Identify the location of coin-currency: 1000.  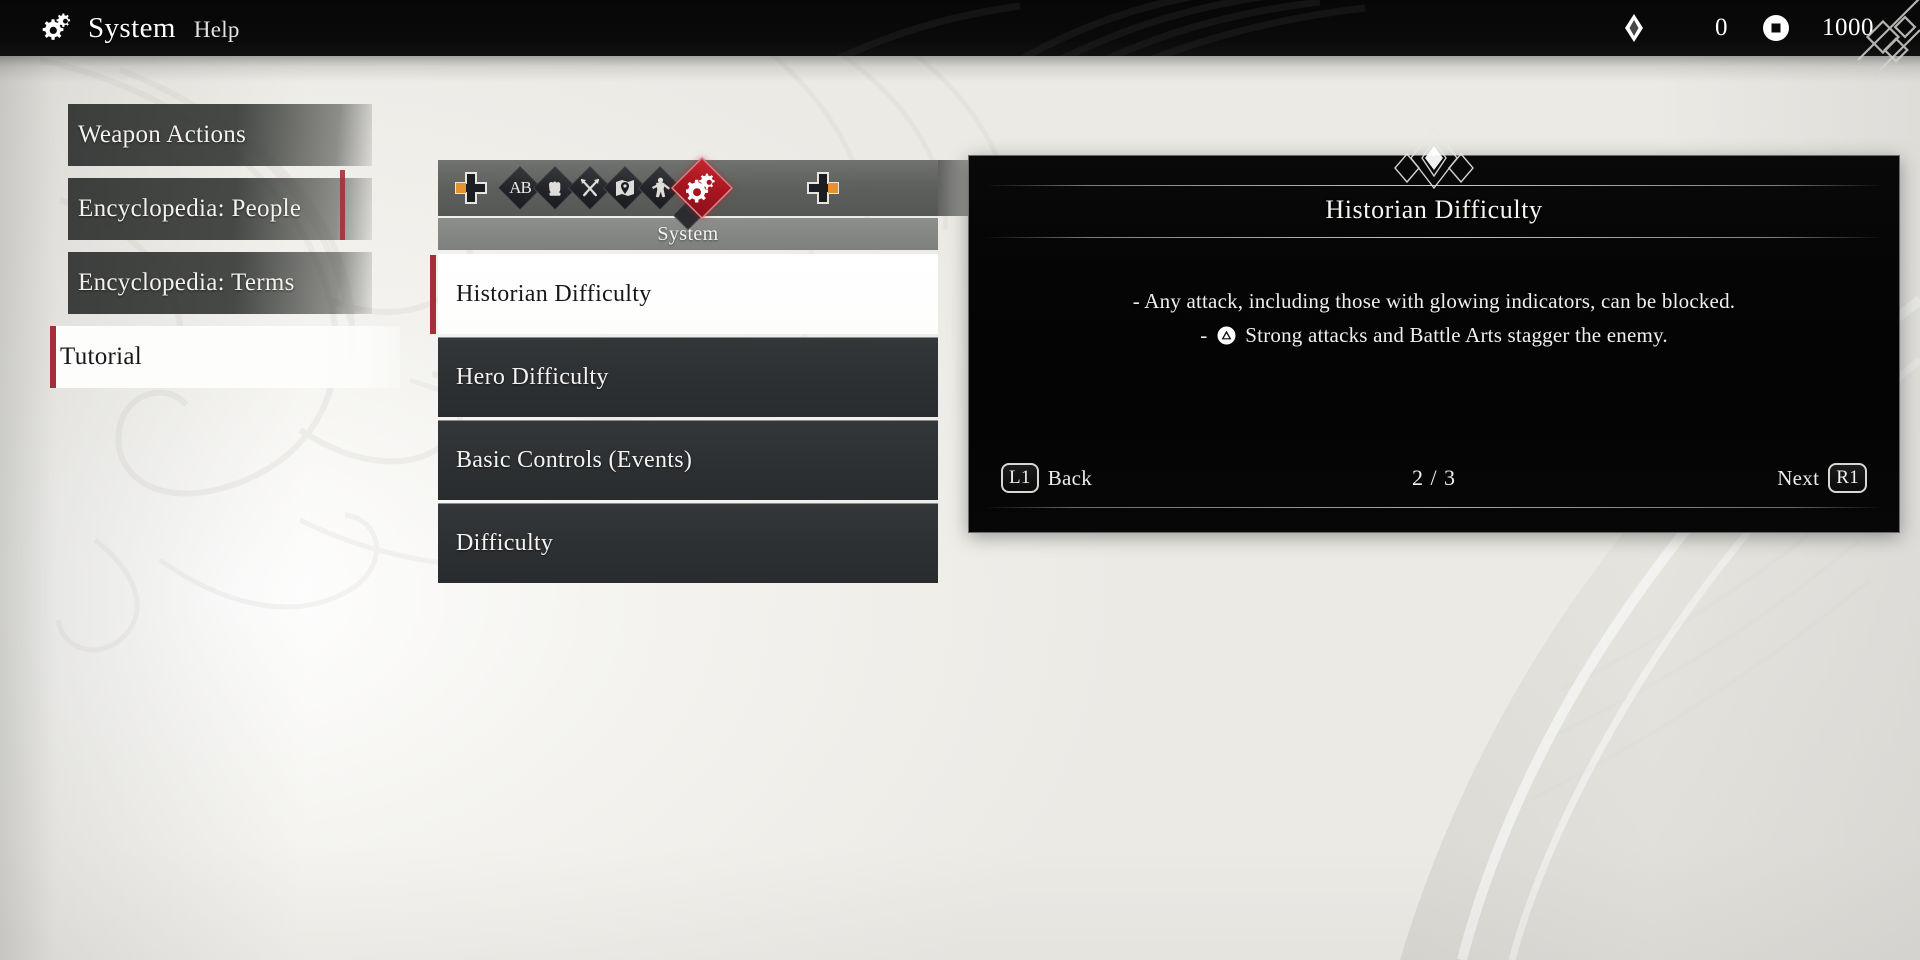
(1801, 28).